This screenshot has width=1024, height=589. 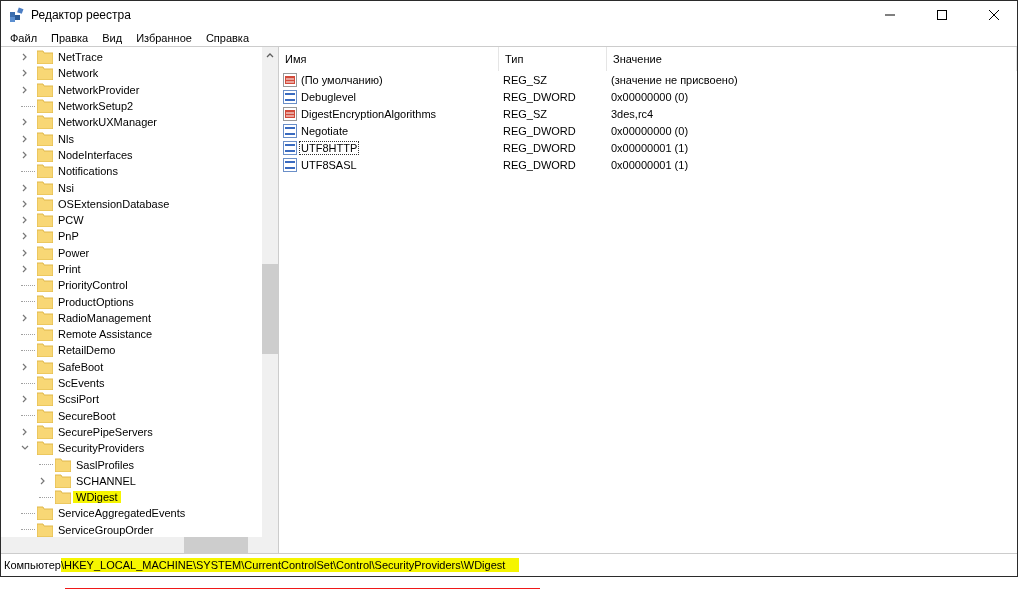 What do you see at coordinates (80, 57) in the screenshot?
I see `tree-item: NetTrace` at bounding box center [80, 57].